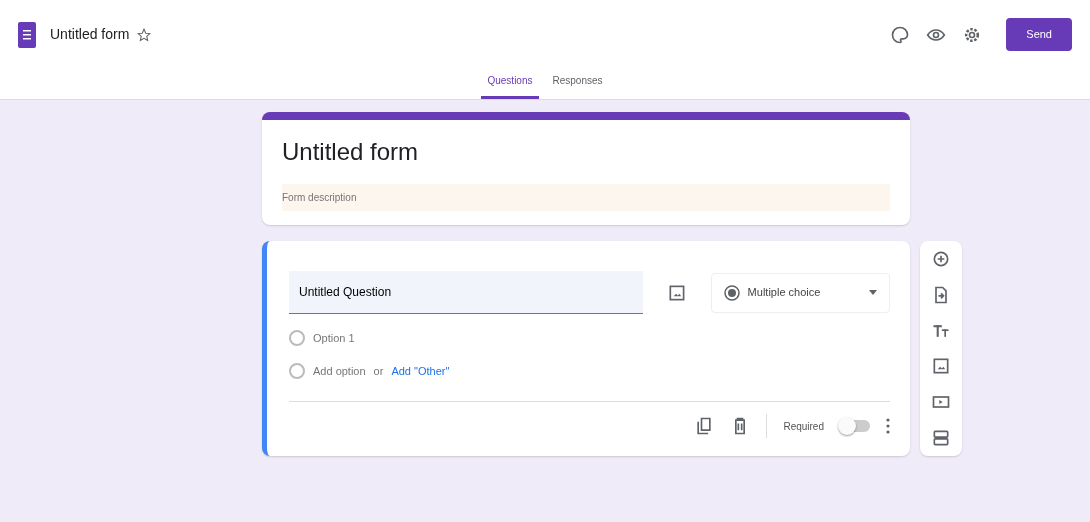  I want to click on or-label: or, so click(378, 371).